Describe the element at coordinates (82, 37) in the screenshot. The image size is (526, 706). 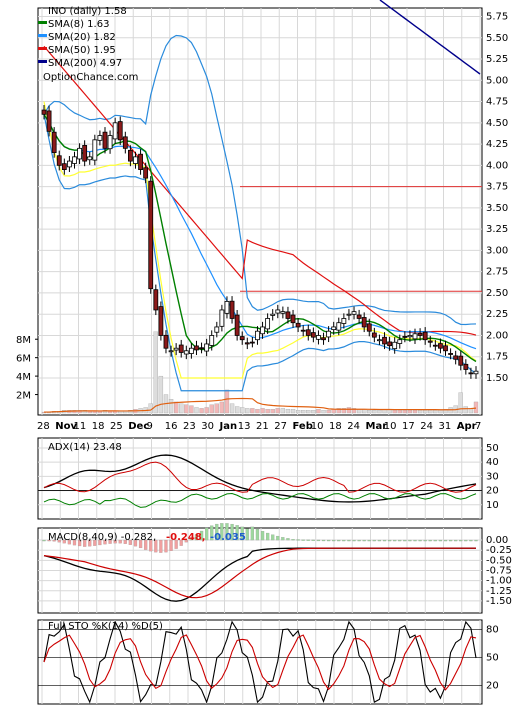
I see `legend-sma20: SMA(20) 1.82` at that location.